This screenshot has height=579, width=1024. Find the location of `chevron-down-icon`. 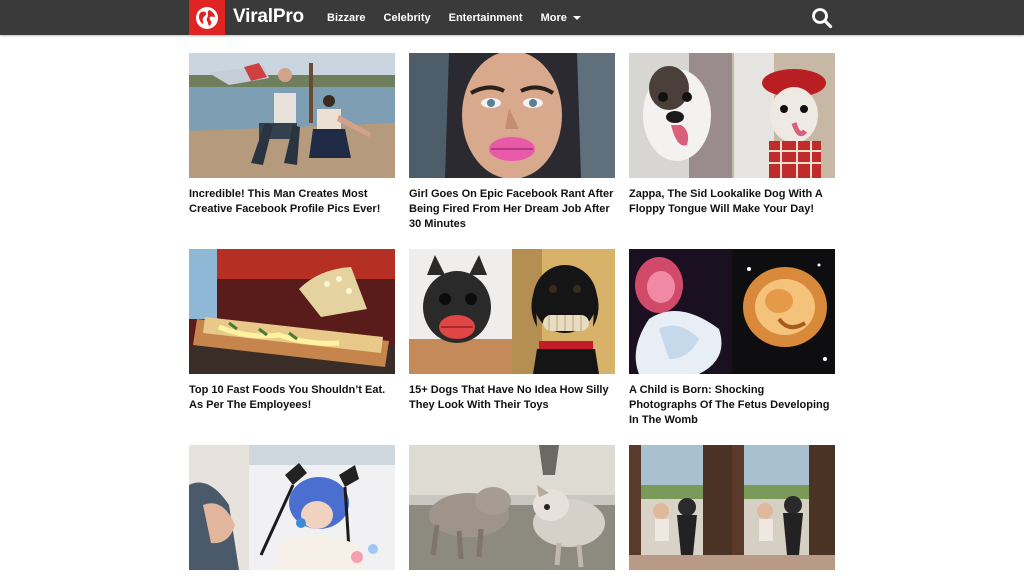

chevron-down-icon is located at coordinates (576, 18).